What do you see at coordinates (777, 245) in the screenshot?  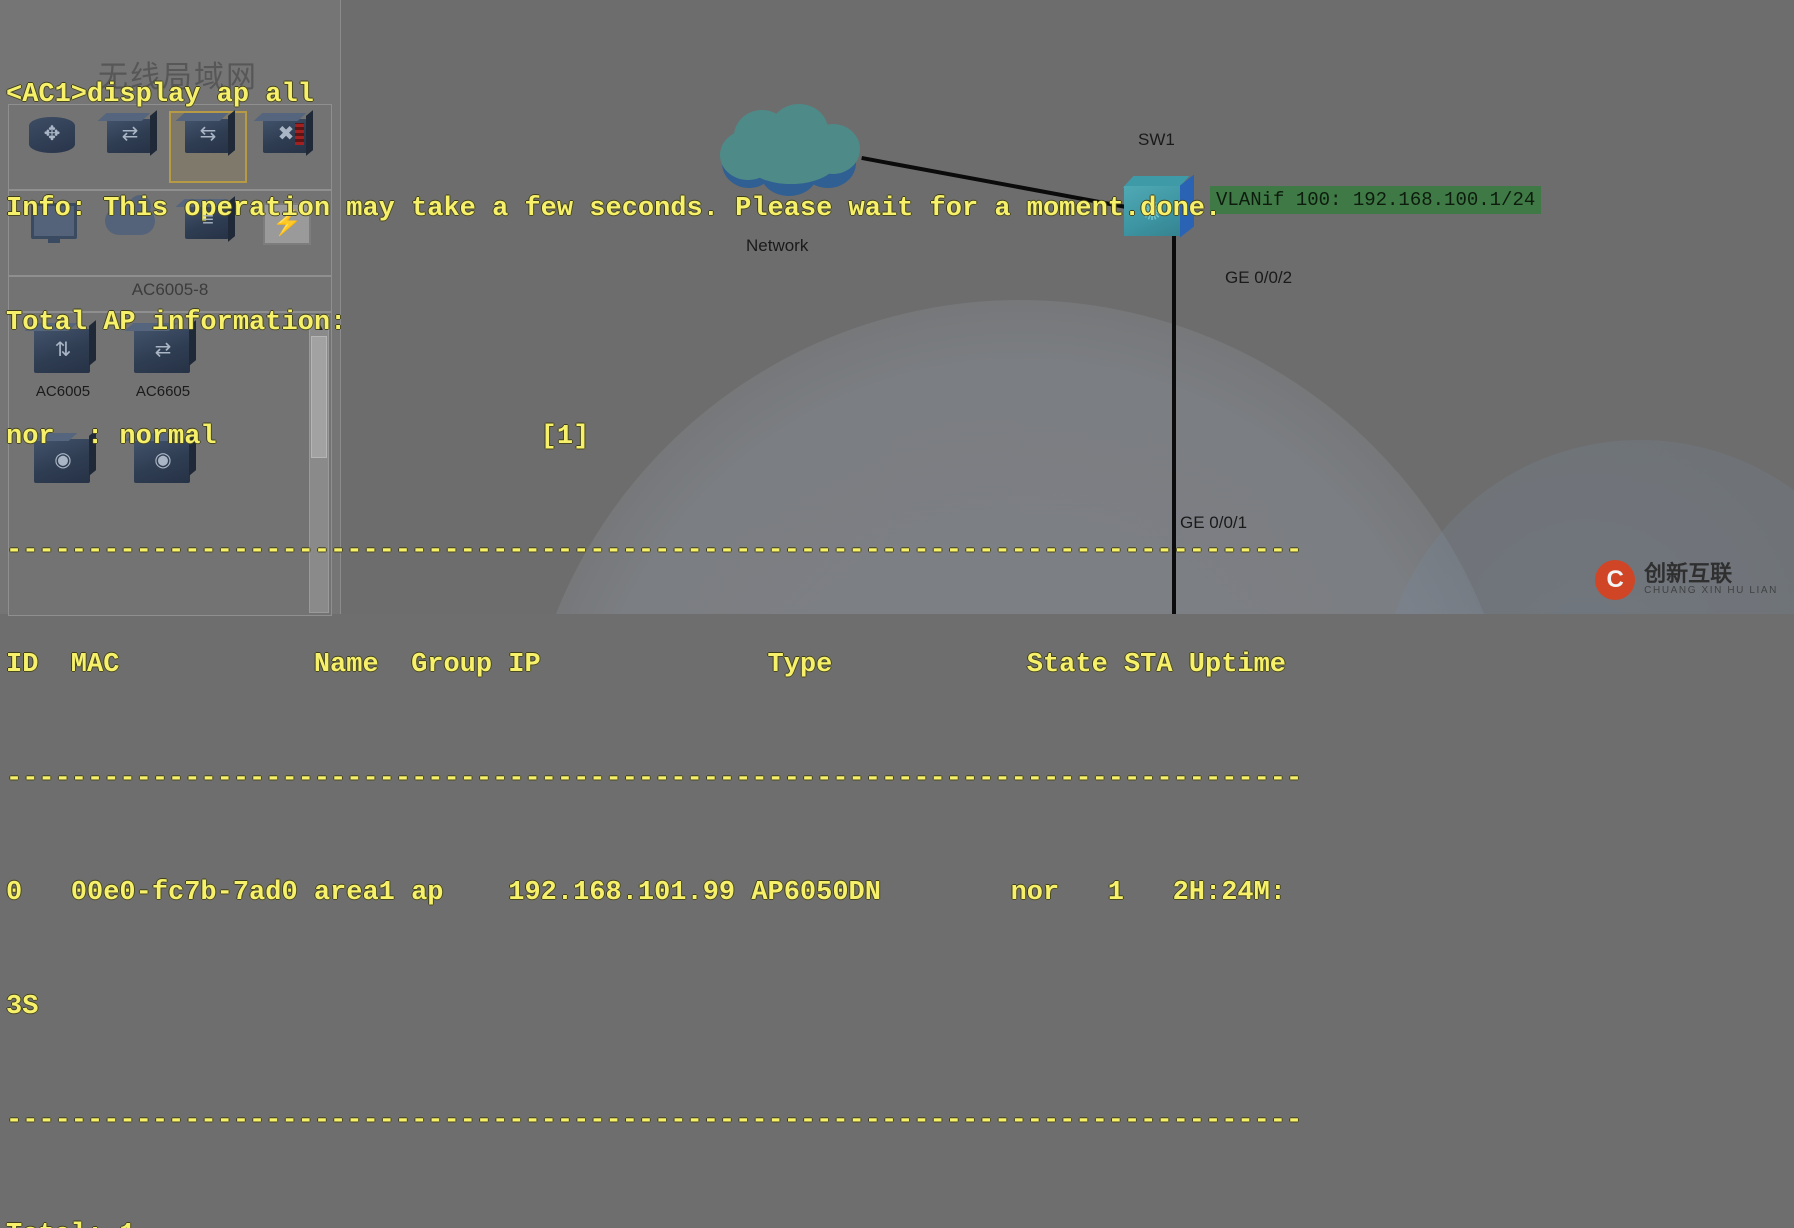 I see `node-label-network: Network` at bounding box center [777, 245].